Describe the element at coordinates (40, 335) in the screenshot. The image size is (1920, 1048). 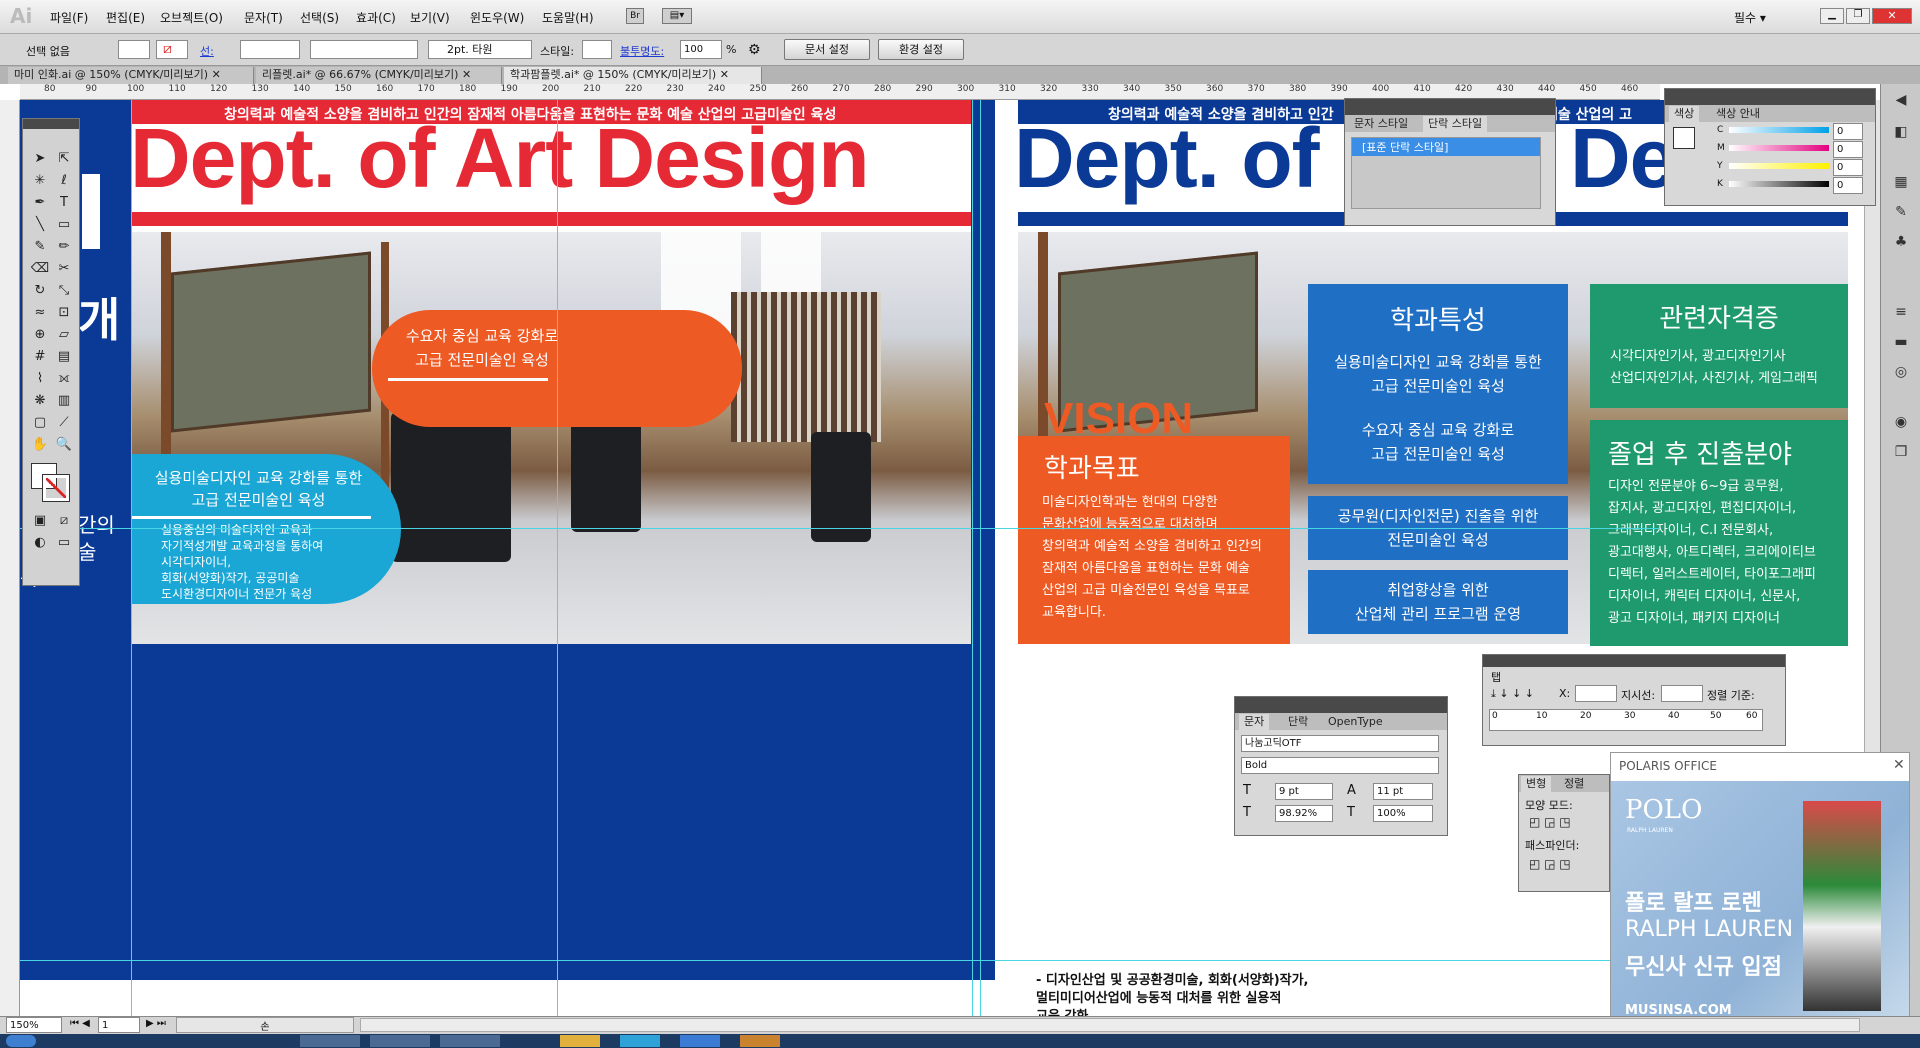
I see `shape-builder-tool-icon: ⊕` at that location.